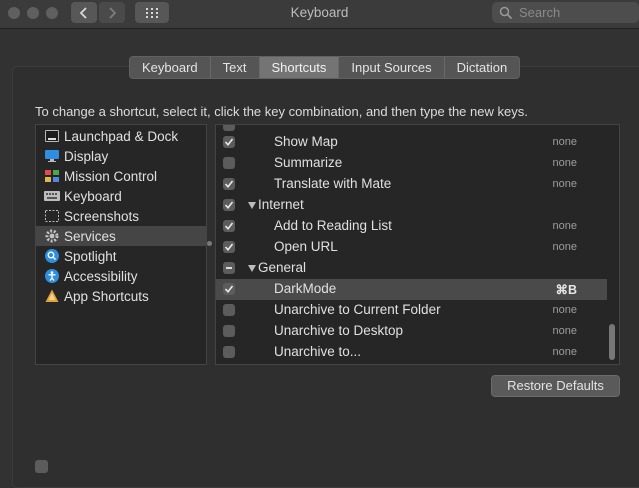 This screenshot has height=488, width=639. Describe the element at coordinates (121, 156) in the screenshot. I see `category-display: Display` at that location.